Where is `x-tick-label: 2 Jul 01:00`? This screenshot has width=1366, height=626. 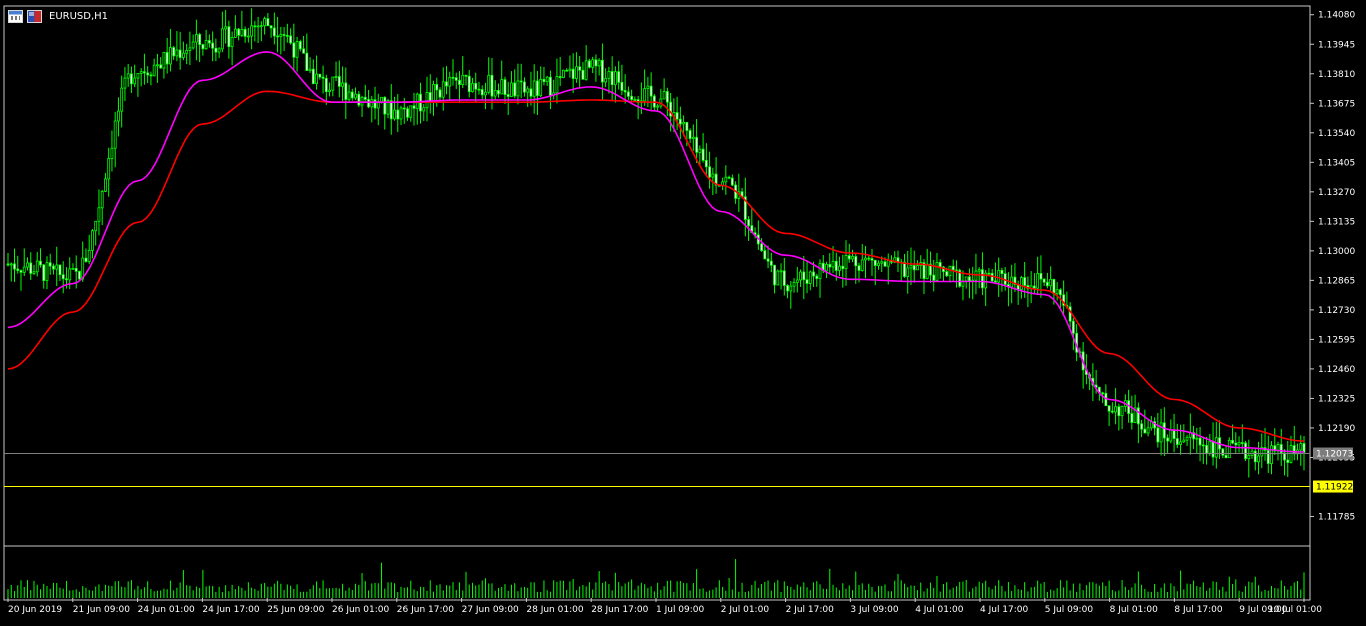 x-tick-label: 2 Jul 01:00 is located at coordinates (745, 610).